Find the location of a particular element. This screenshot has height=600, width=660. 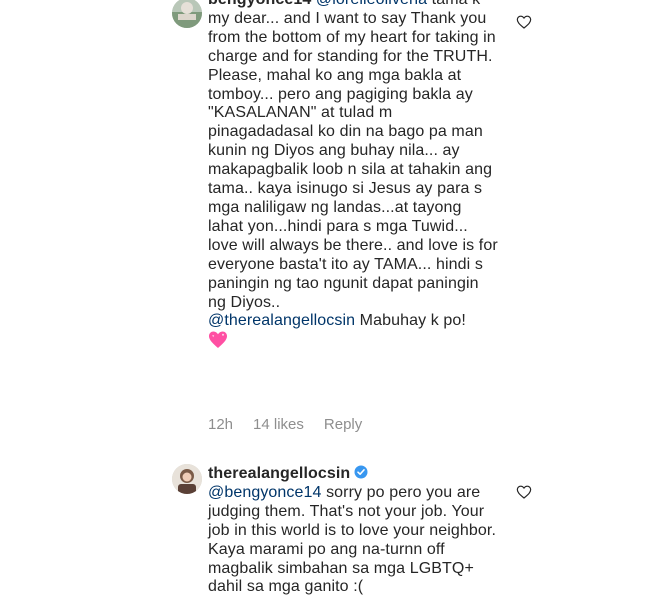

mention-link: @lorelieoliveria is located at coordinates (371, 4).